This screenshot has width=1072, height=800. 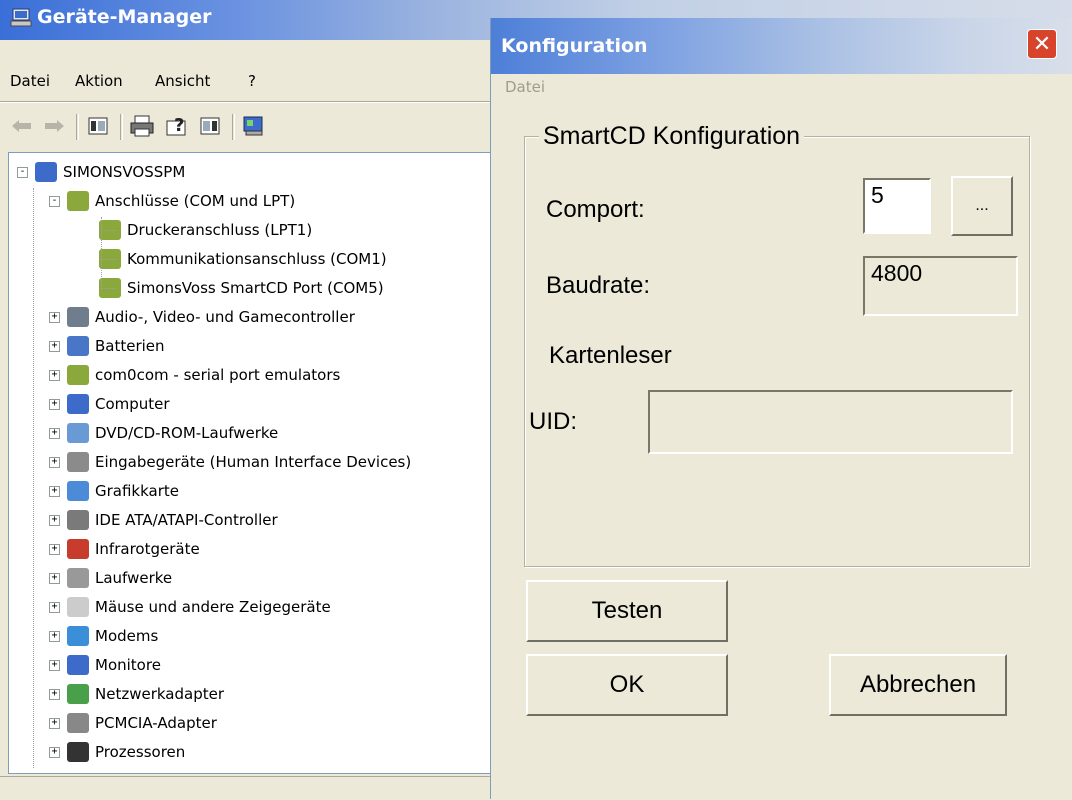 What do you see at coordinates (30, 81) in the screenshot?
I see `menu-datei: Datei` at bounding box center [30, 81].